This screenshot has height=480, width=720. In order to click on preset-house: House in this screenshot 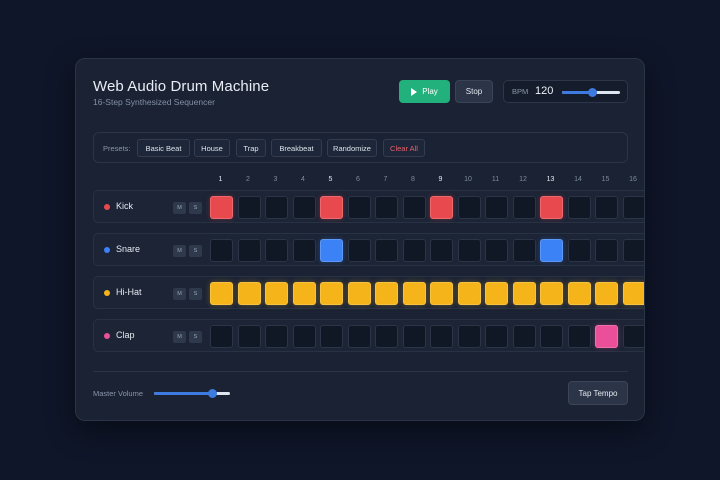, I will do `click(212, 148)`.